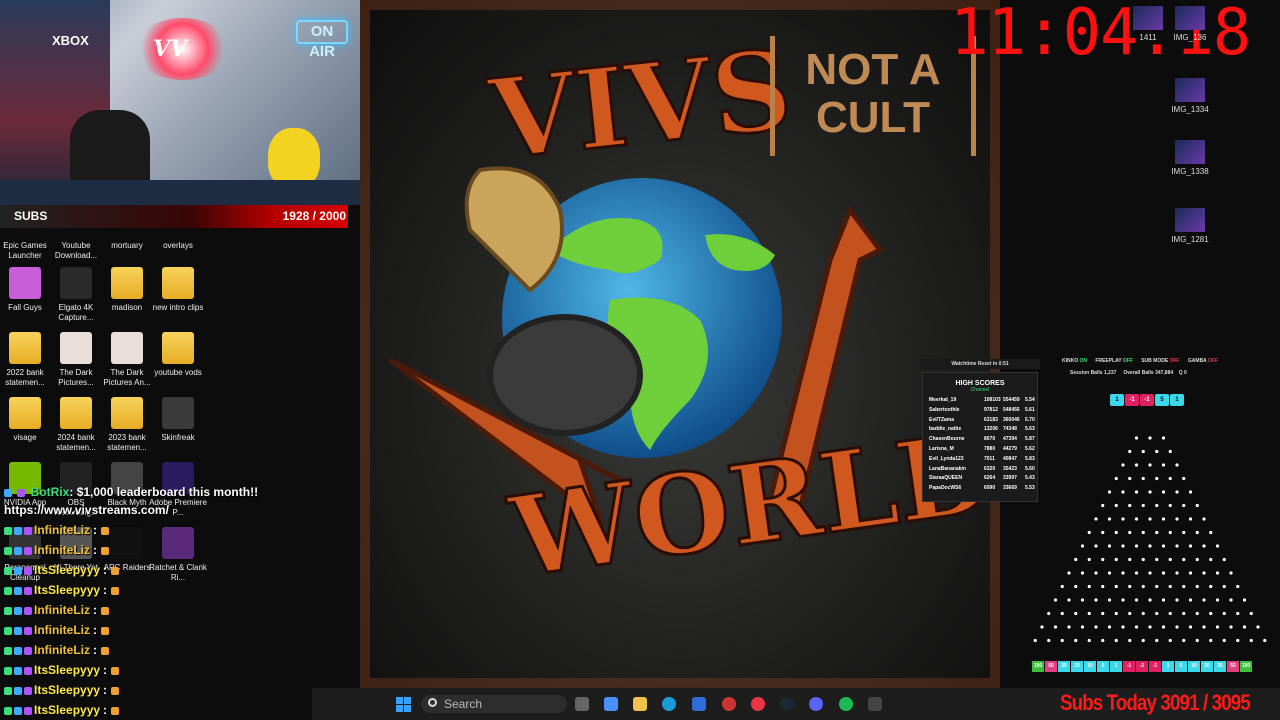 This screenshot has height=720, width=1280. I want to click on score-row: Larisna_M 7880 44279 5.62, so click(980, 451).